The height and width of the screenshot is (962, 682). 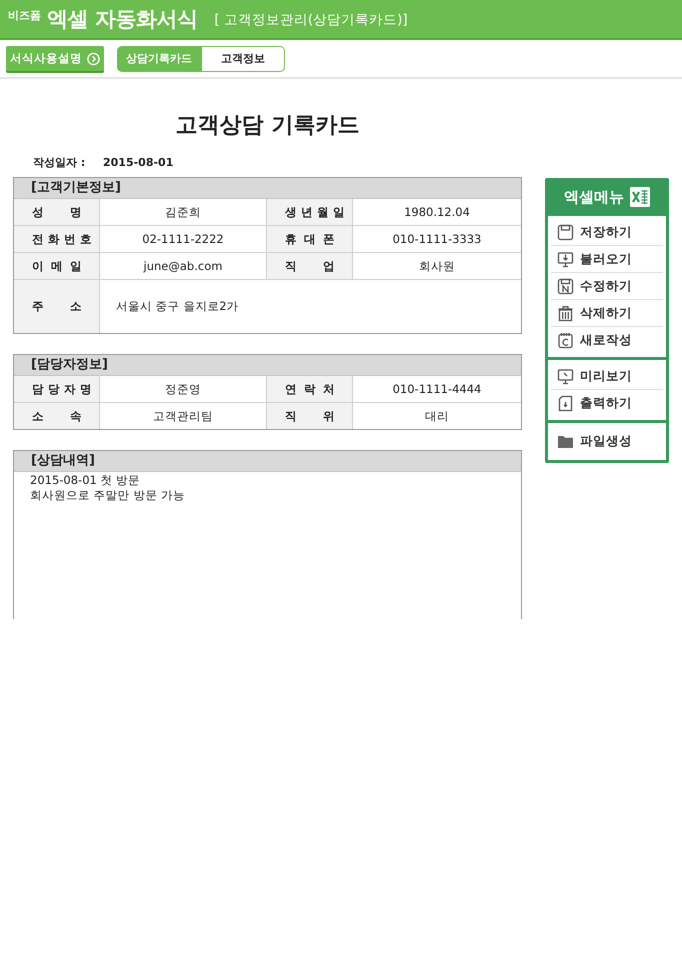 I want to click on field-label: 직 위, so click(x=310, y=416).